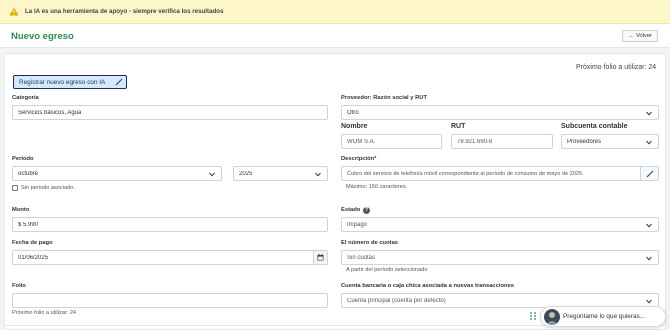 This screenshot has height=330, width=670. I want to click on calendar-button, so click(320, 257).